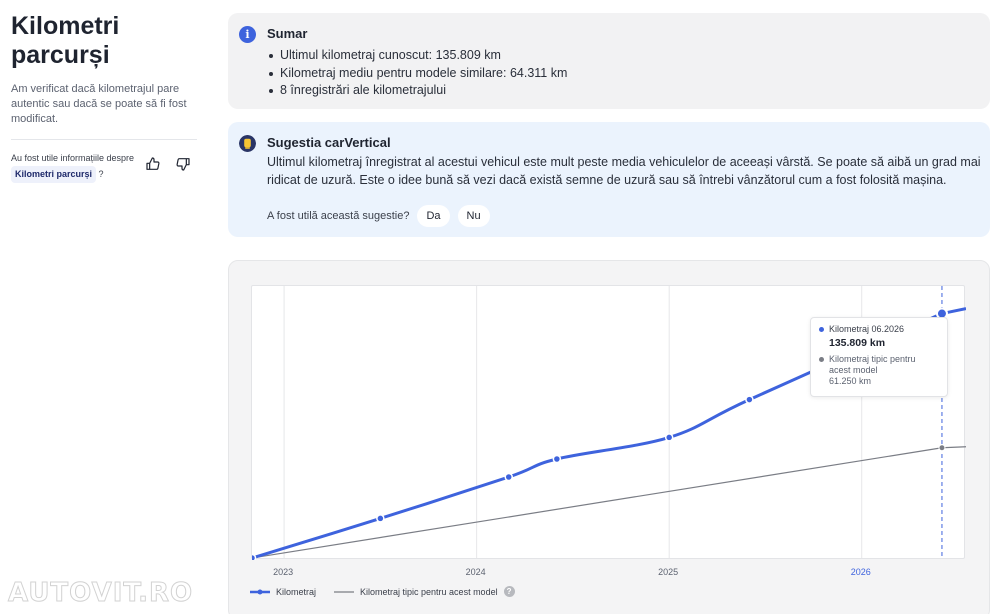 This screenshot has height=614, width=1000. I want to click on watermark-logo: AUTOVIT.RO, so click(100, 593).